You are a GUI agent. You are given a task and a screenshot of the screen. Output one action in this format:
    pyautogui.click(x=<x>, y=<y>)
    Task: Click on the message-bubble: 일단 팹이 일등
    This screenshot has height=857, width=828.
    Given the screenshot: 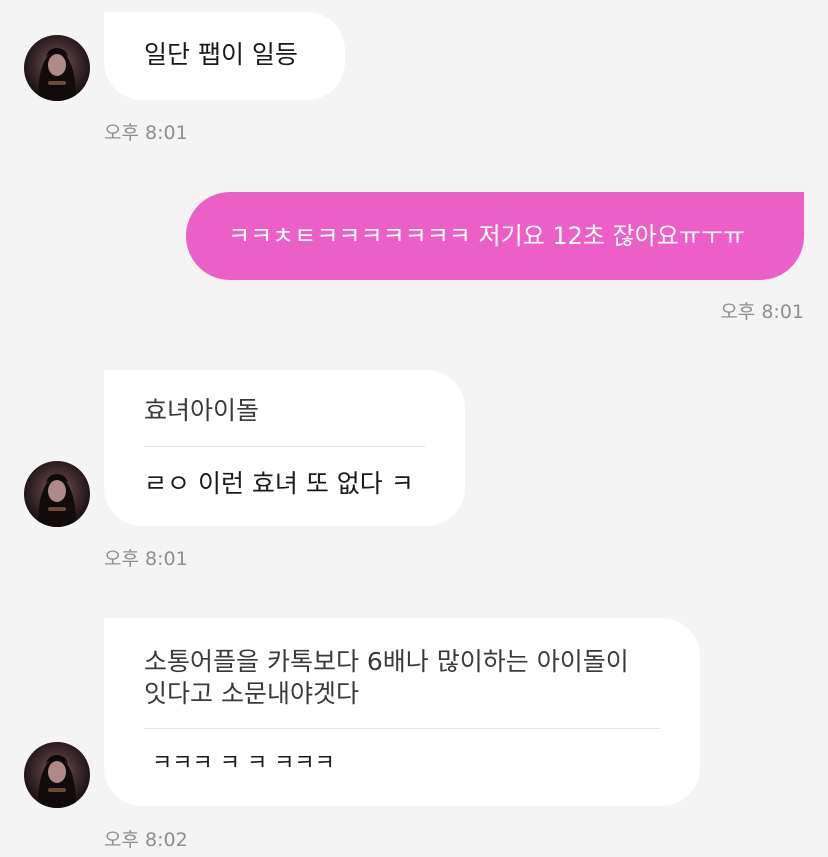 What is the action you would take?
    pyautogui.click(x=224, y=56)
    